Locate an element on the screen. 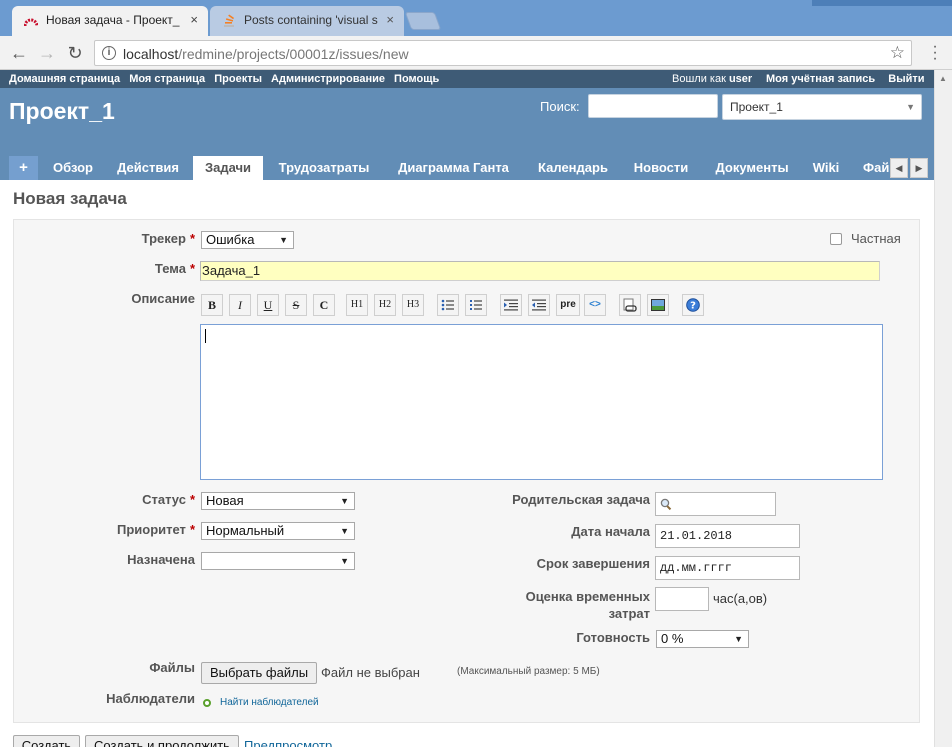 The width and height of the screenshot is (952, 747). reload-icon: ↻ is located at coordinates (75, 53).